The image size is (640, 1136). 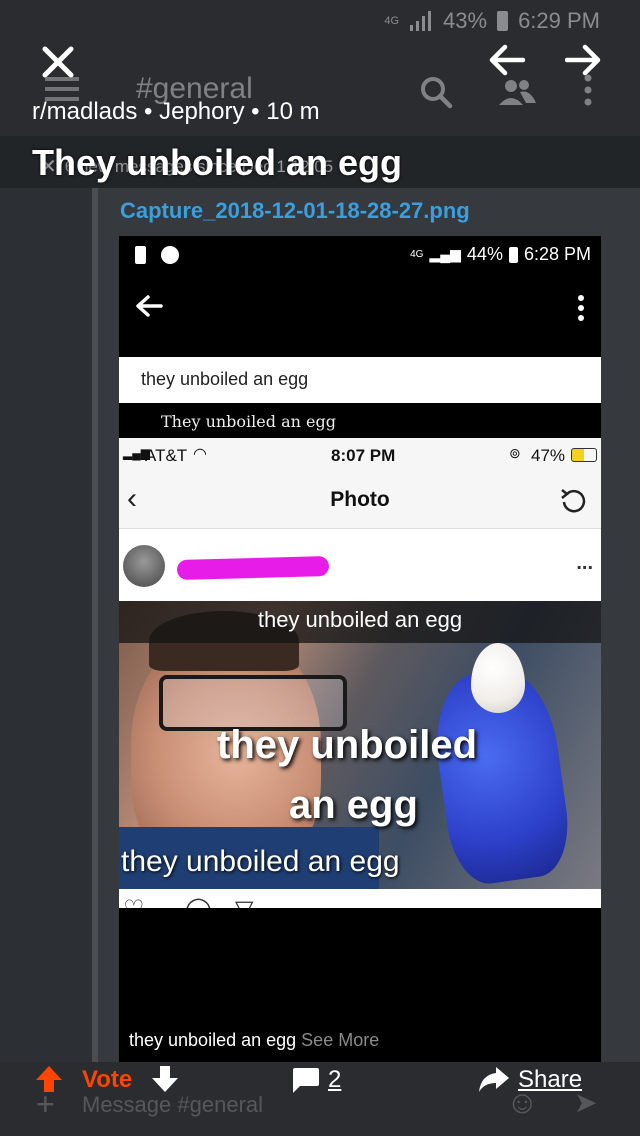 I want to click on share-label: Share, so click(x=550, y=1080).